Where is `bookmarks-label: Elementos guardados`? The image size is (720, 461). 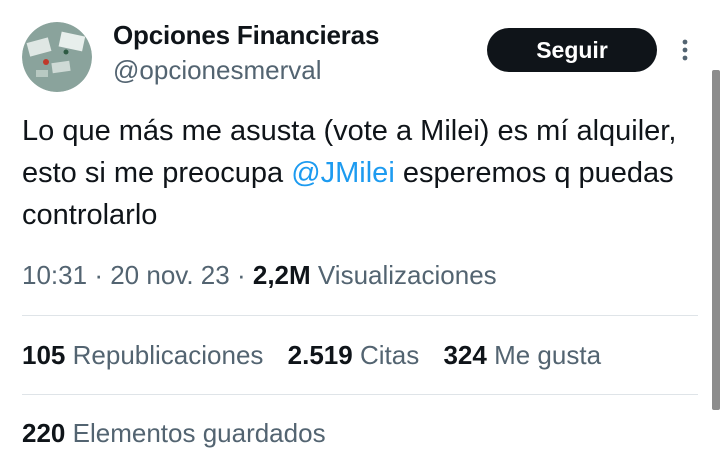 bookmarks-label: Elementos guardados is located at coordinates (199, 433).